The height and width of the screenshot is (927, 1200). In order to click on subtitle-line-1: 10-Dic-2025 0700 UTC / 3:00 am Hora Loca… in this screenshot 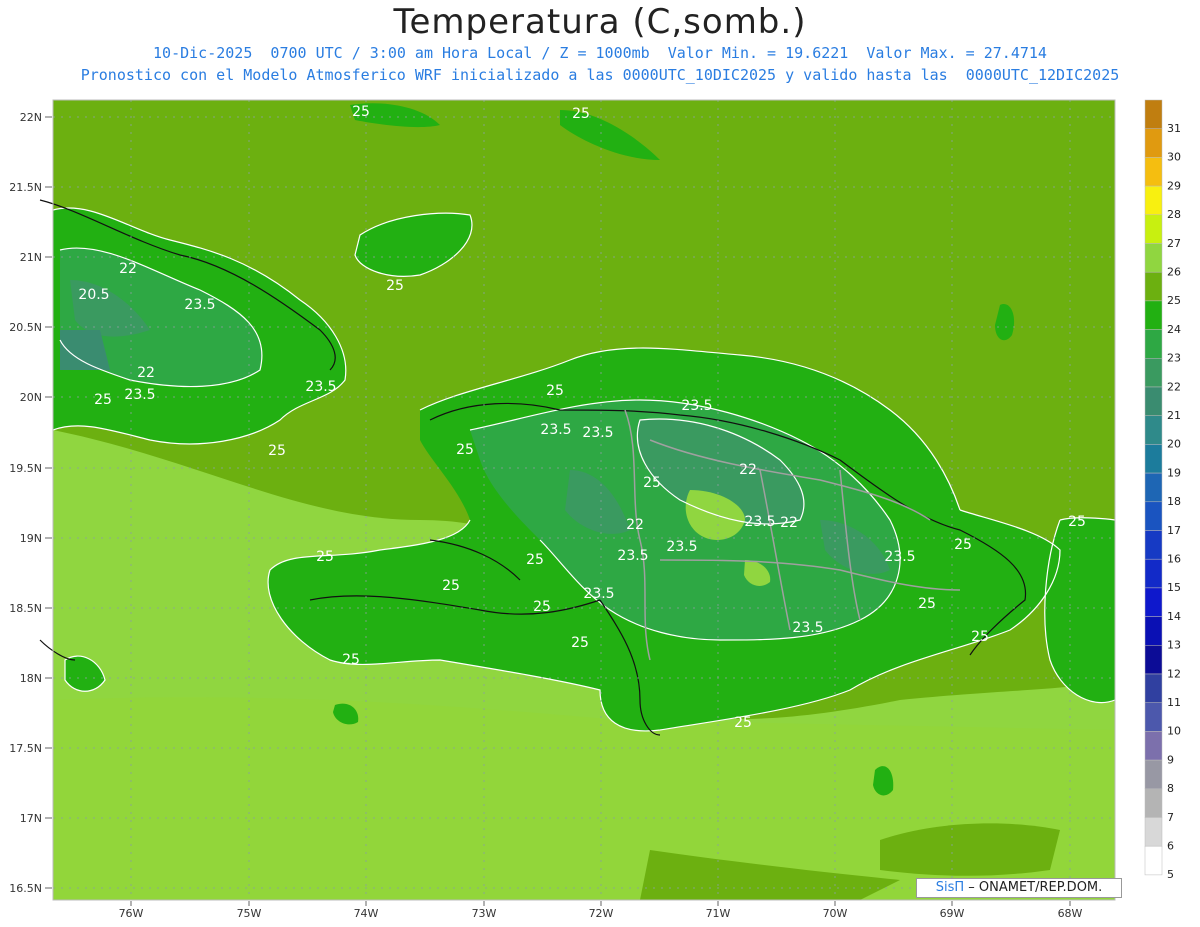, I will do `click(600, 53)`.